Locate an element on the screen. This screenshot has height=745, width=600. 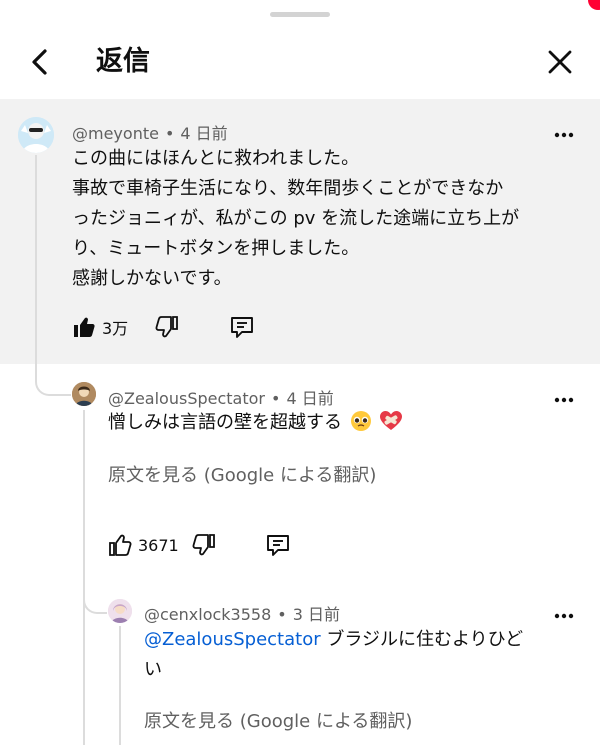
comment-text: @ZealousSpectator ブラジルに住むよりひど い is located at coordinates (364, 655).